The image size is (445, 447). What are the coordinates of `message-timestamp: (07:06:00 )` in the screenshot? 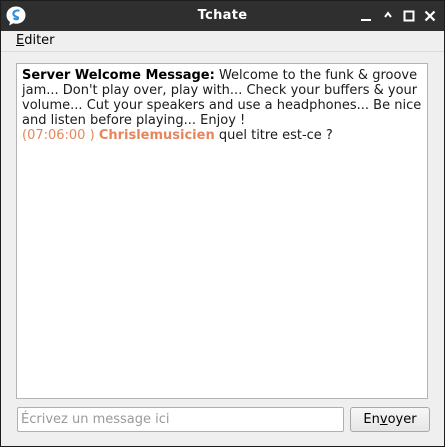 It's located at (58, 135).